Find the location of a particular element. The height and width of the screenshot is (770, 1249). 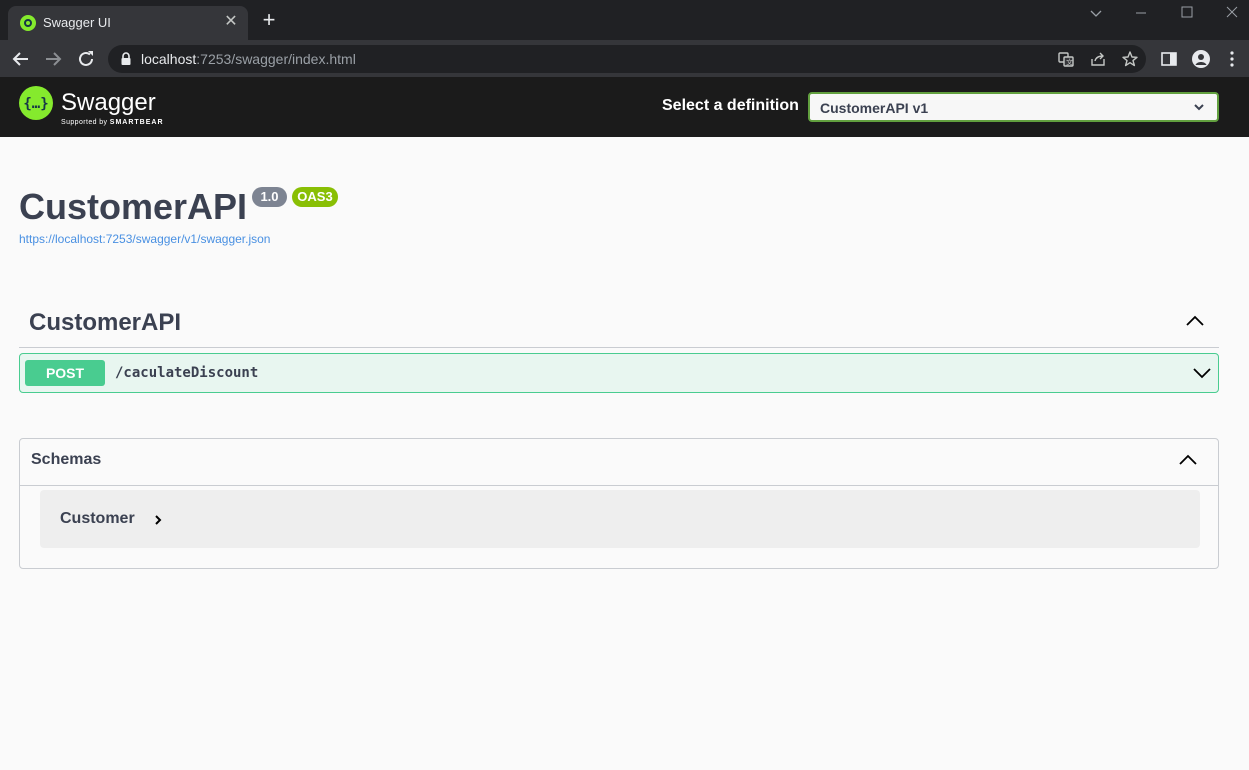

version-badge: 1.0 is located at coordinates (269, 197).